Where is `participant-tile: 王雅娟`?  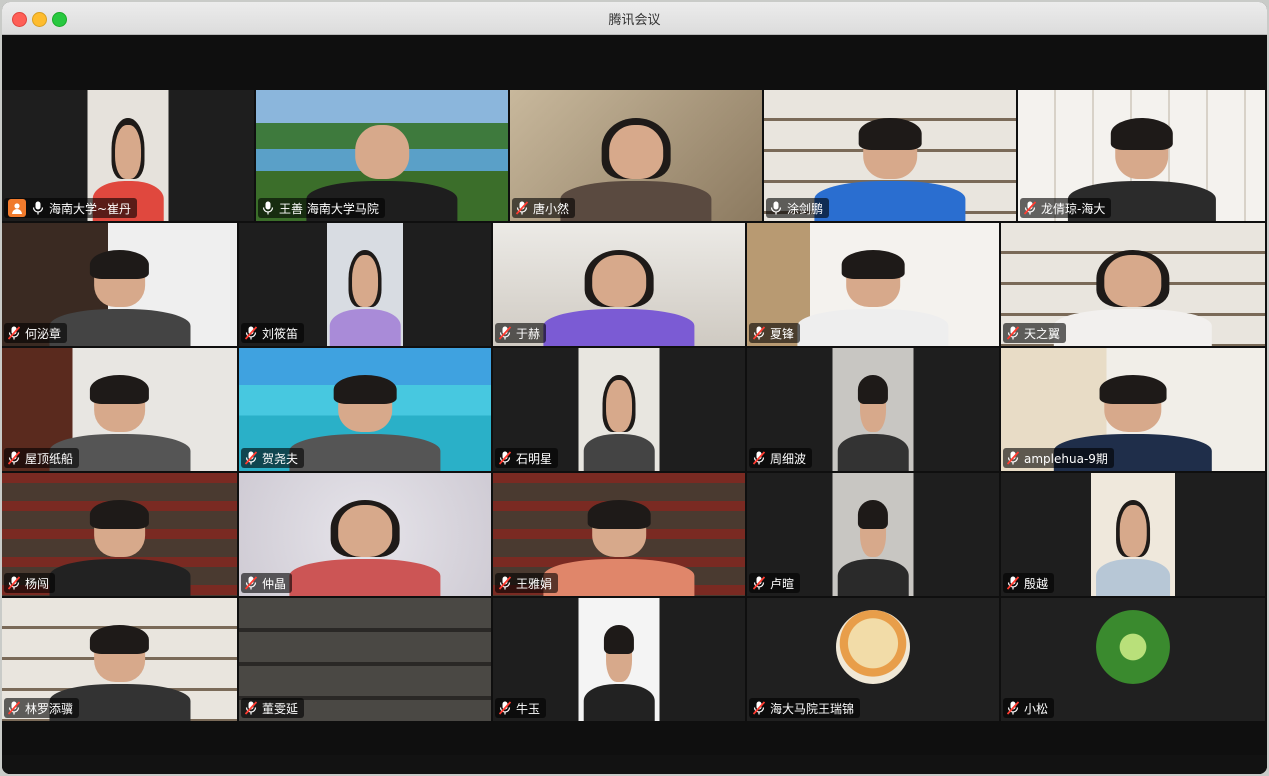
participant-tile: 王雅娟 is located at coordinates (619, 534).